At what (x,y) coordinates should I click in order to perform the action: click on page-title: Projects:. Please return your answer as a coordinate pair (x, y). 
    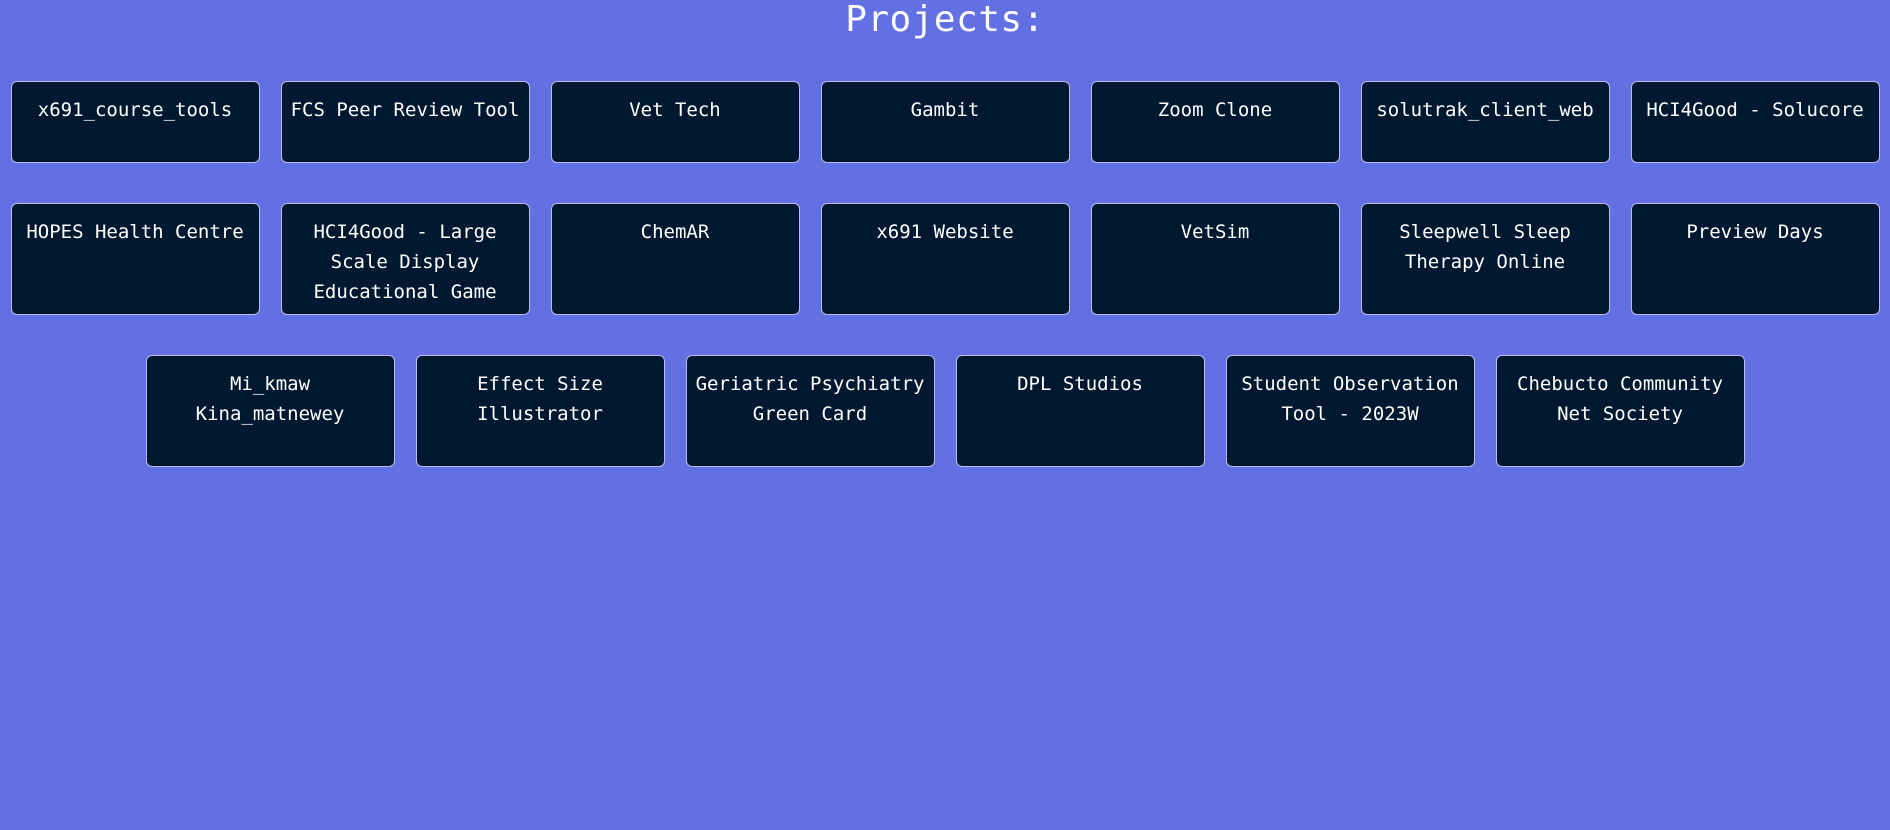
    Looking at the image, I should click on (945, 20).